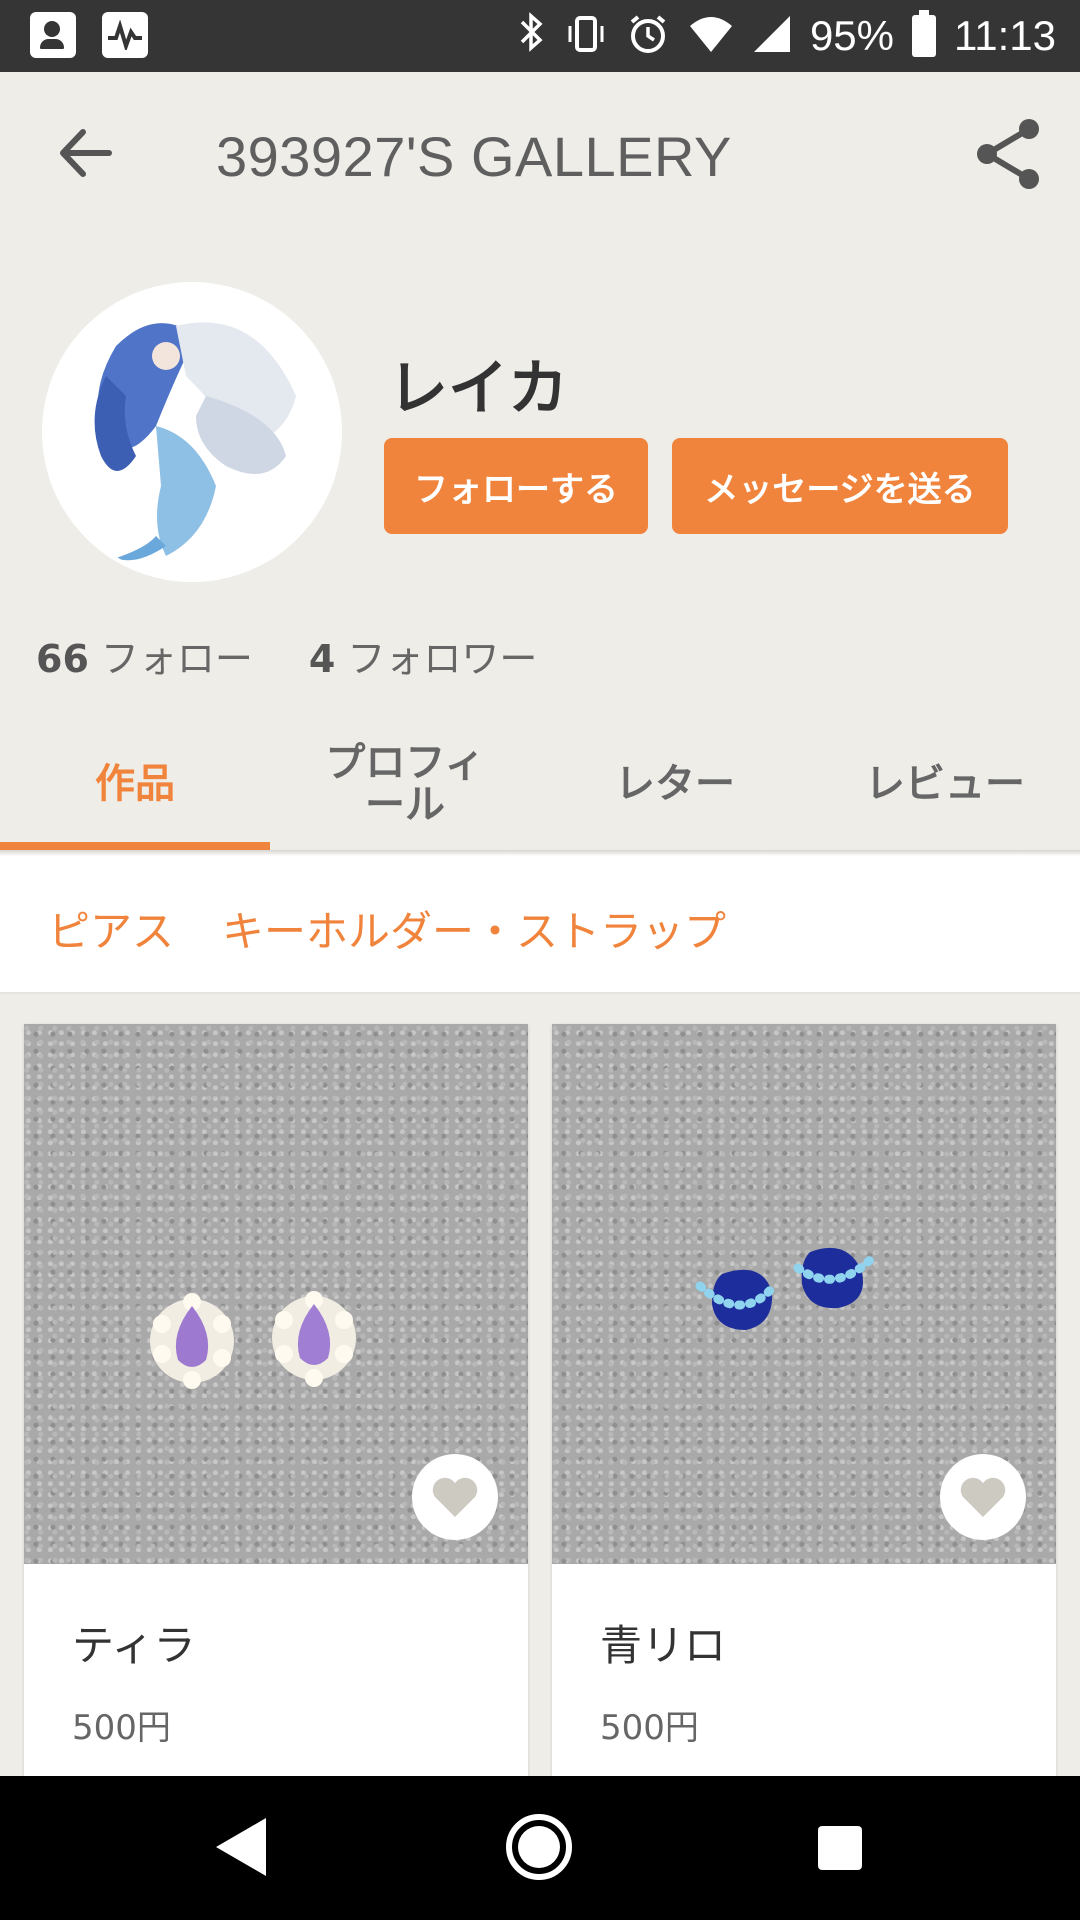 This screenshot has height=1920, width=1080. Describe the element at coordinates (711, 36) in the screenshot. I see `wifi-icon` at that location.